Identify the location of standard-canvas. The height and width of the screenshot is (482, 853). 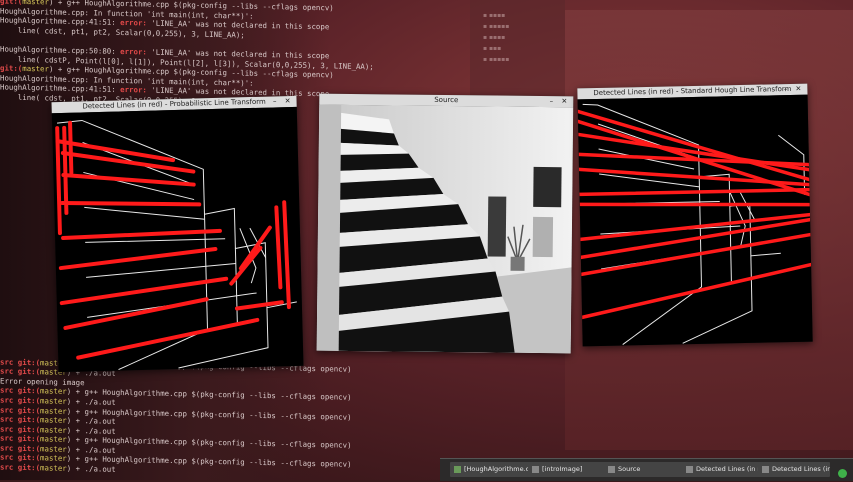
(695, 220).